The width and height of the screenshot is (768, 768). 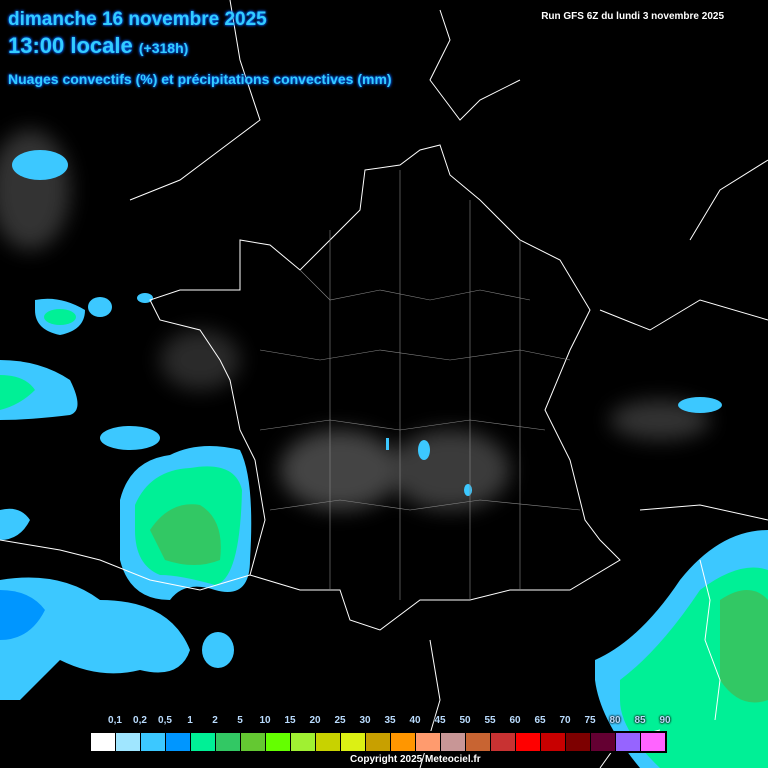 I want to click on legend-label: 55, so click(x=490, y=720).